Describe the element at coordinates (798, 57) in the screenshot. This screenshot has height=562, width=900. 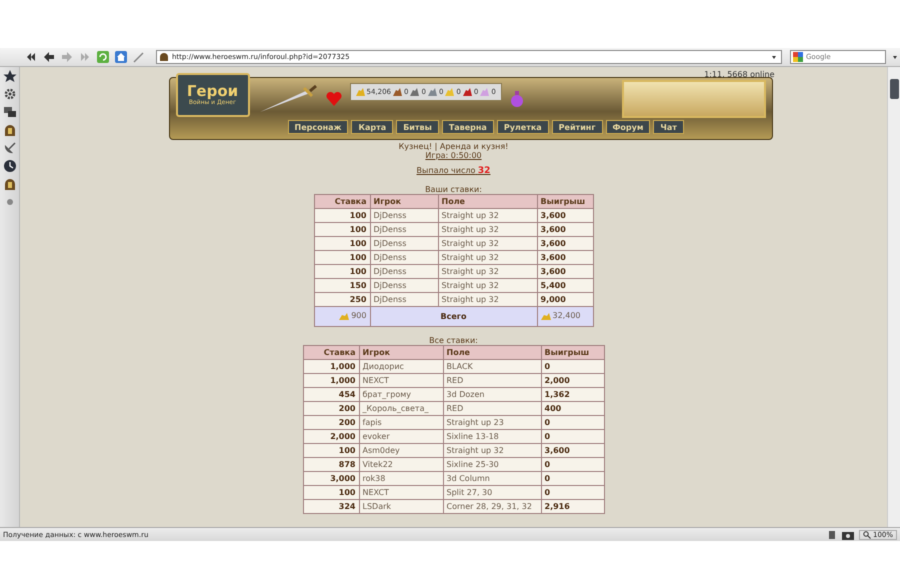
I see `google-logo-icon` at that location.